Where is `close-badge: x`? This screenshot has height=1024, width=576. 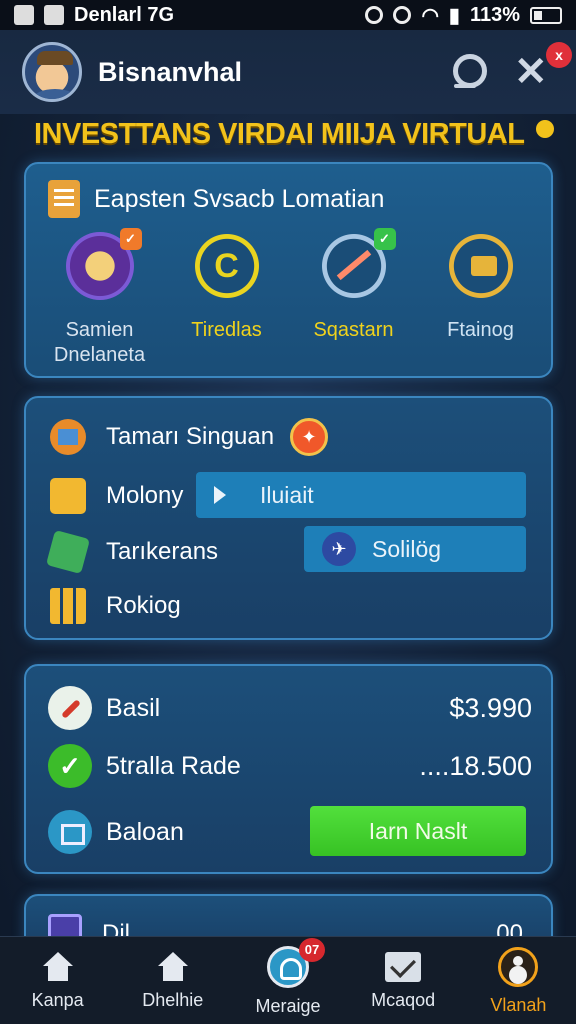
close-badge: x is located at coordinates (559, 55).